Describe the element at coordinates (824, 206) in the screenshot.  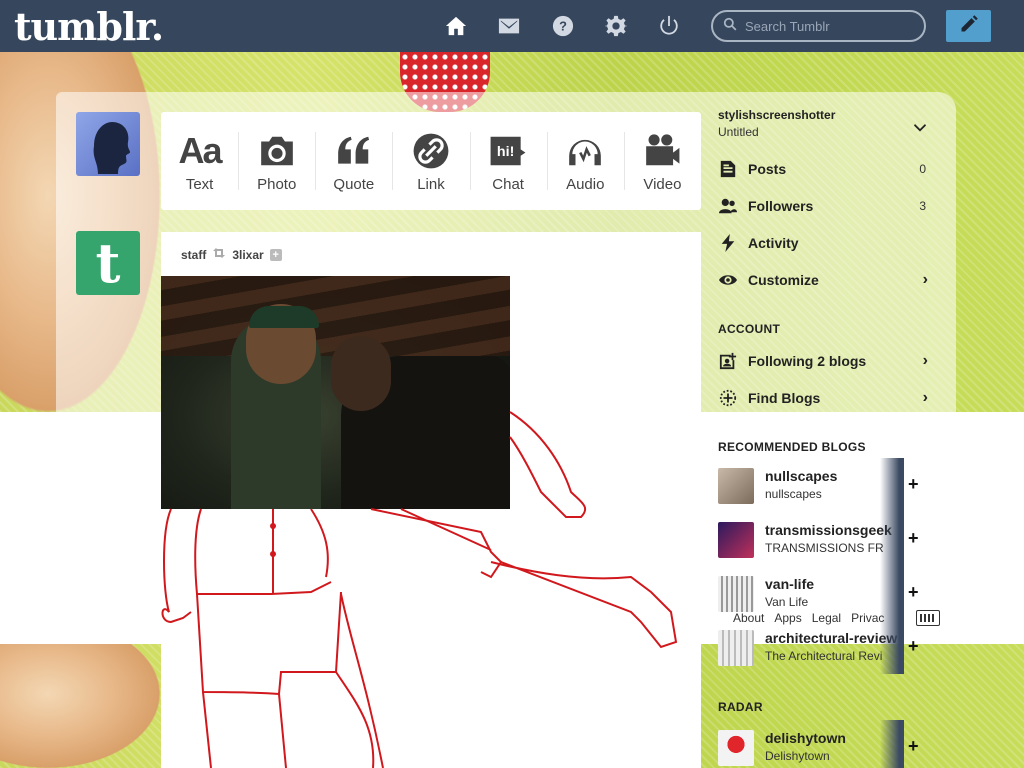
I see `sidebar-item-followers: Followers 3` at that location.